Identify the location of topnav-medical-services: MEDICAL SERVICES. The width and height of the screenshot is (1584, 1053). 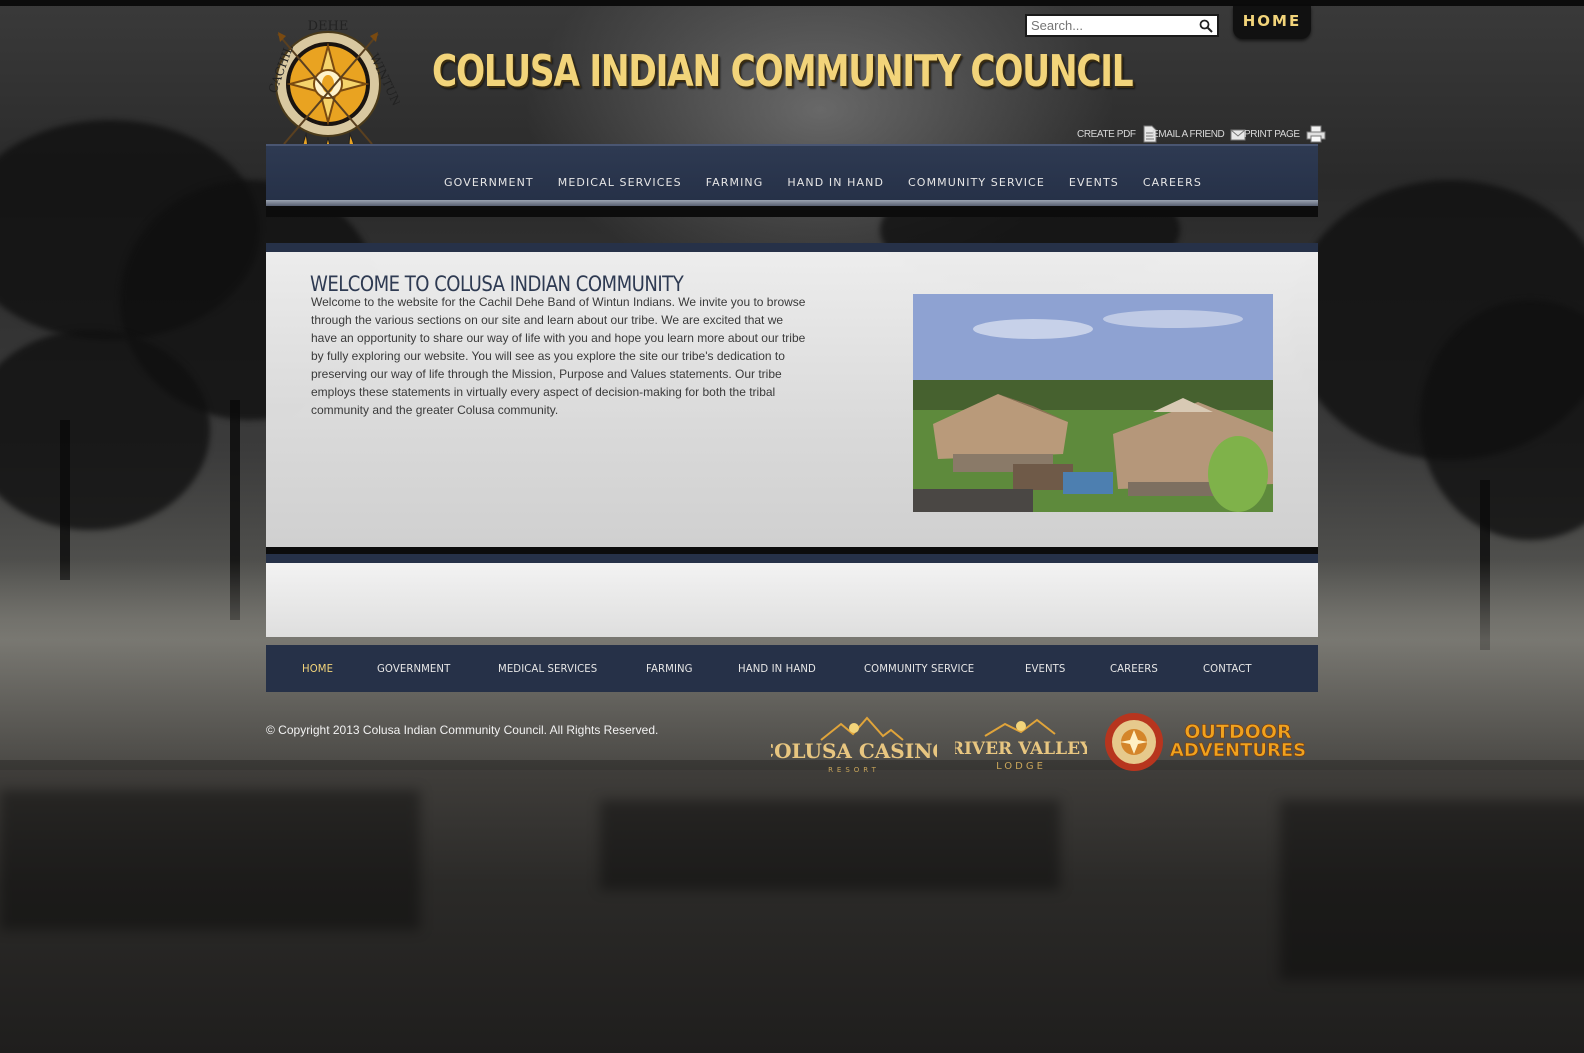
(620, 182).